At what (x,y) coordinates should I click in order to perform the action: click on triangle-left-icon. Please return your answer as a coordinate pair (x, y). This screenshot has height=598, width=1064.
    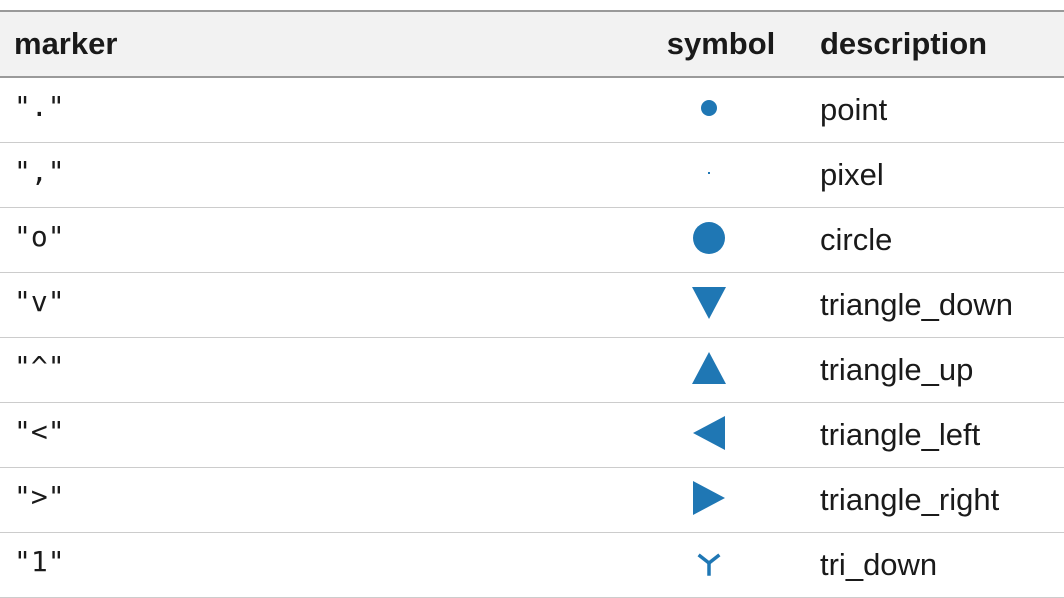
    Looking at the image, I should click on (709, 432).